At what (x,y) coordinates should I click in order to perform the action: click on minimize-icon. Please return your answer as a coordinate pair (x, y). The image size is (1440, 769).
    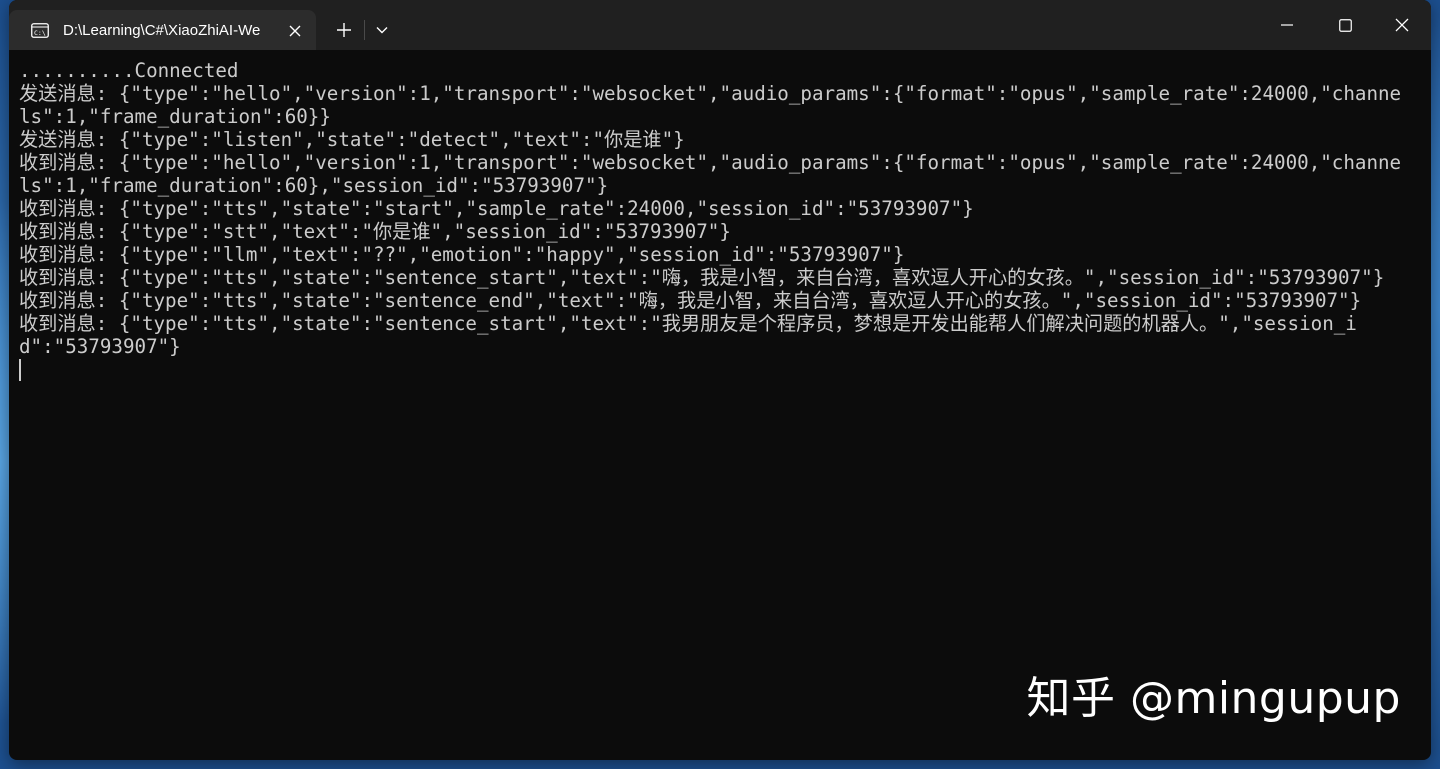
    Looking at the image, I should click on (1287, 25).